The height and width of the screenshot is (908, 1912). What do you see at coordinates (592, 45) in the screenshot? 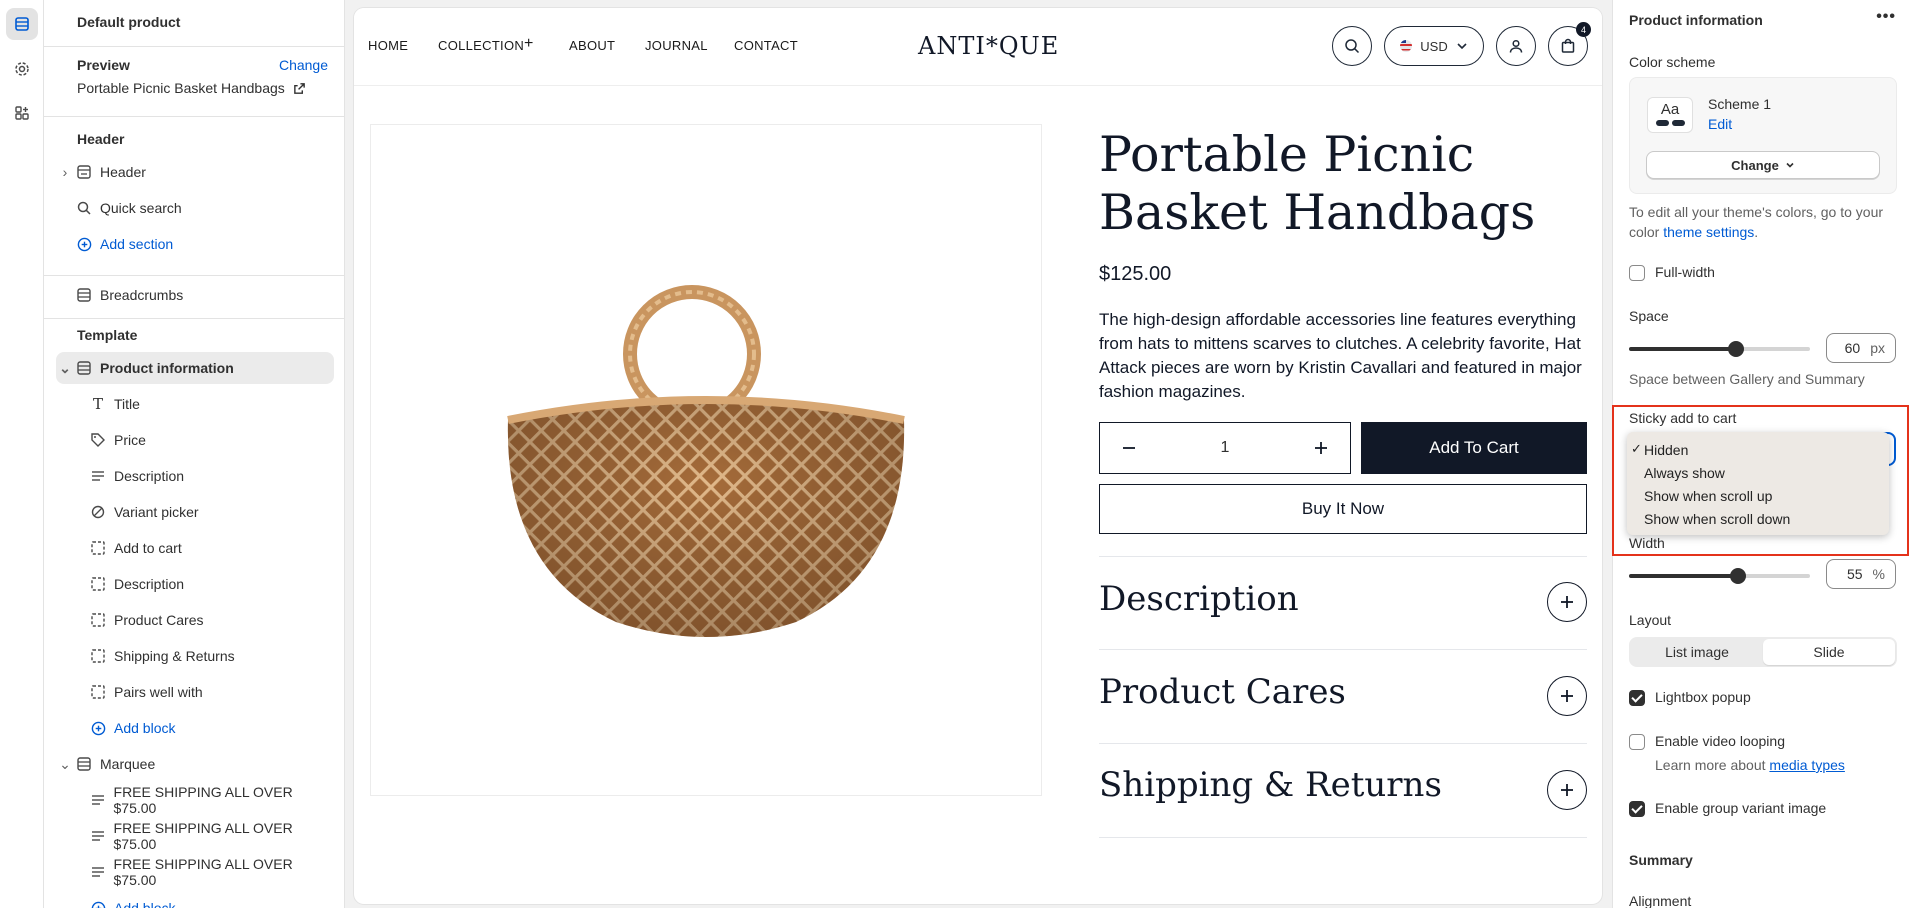
I see `nav-about: ABOUT` at bounding box center [592, 45].